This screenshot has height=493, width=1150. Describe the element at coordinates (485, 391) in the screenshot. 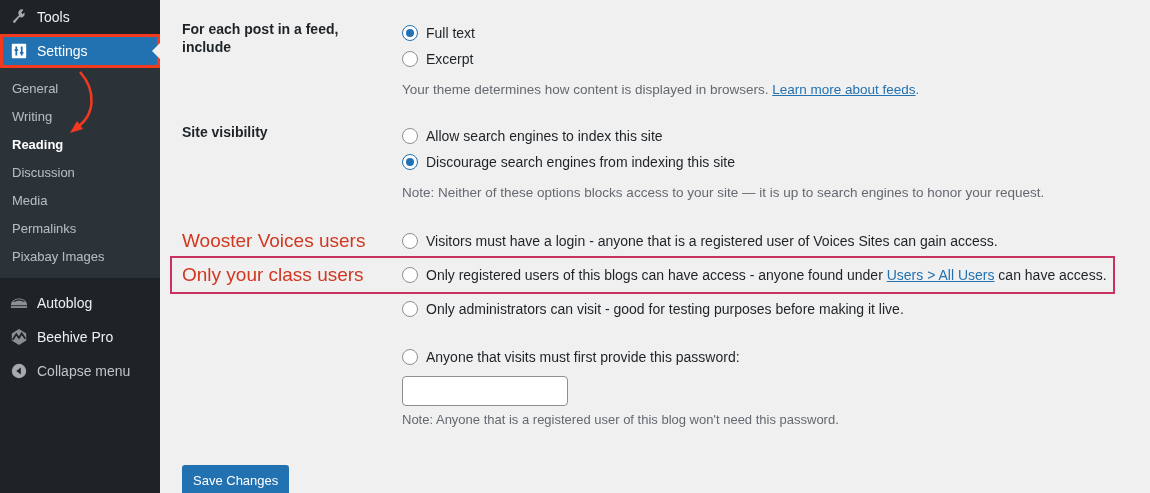

I see `password-field` at that location.